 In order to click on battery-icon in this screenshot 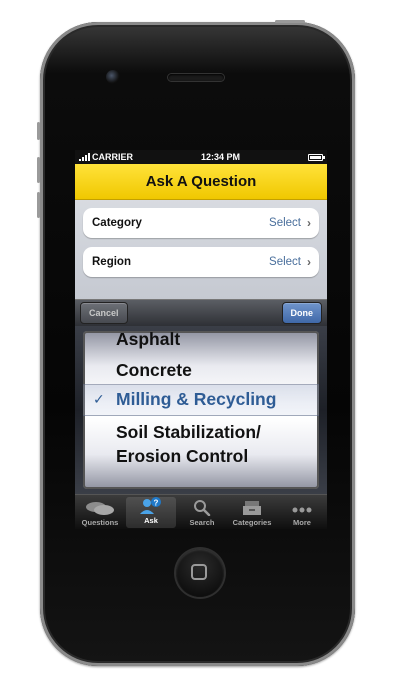, I will do `click(316, 157)`.